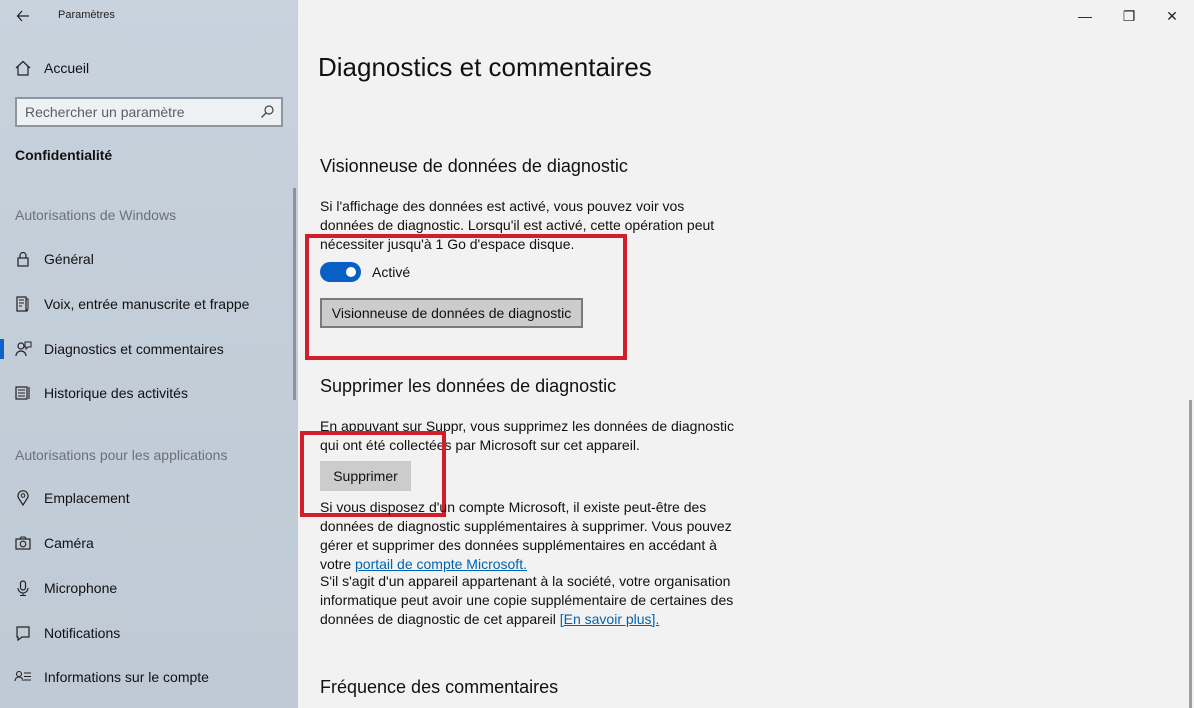 This screenshot has height=708, width=1194. Describe the element at coordinates (468, 386) in the screenshot. I see `delete-heading: Supprimer les données de diagnostic` at that location.